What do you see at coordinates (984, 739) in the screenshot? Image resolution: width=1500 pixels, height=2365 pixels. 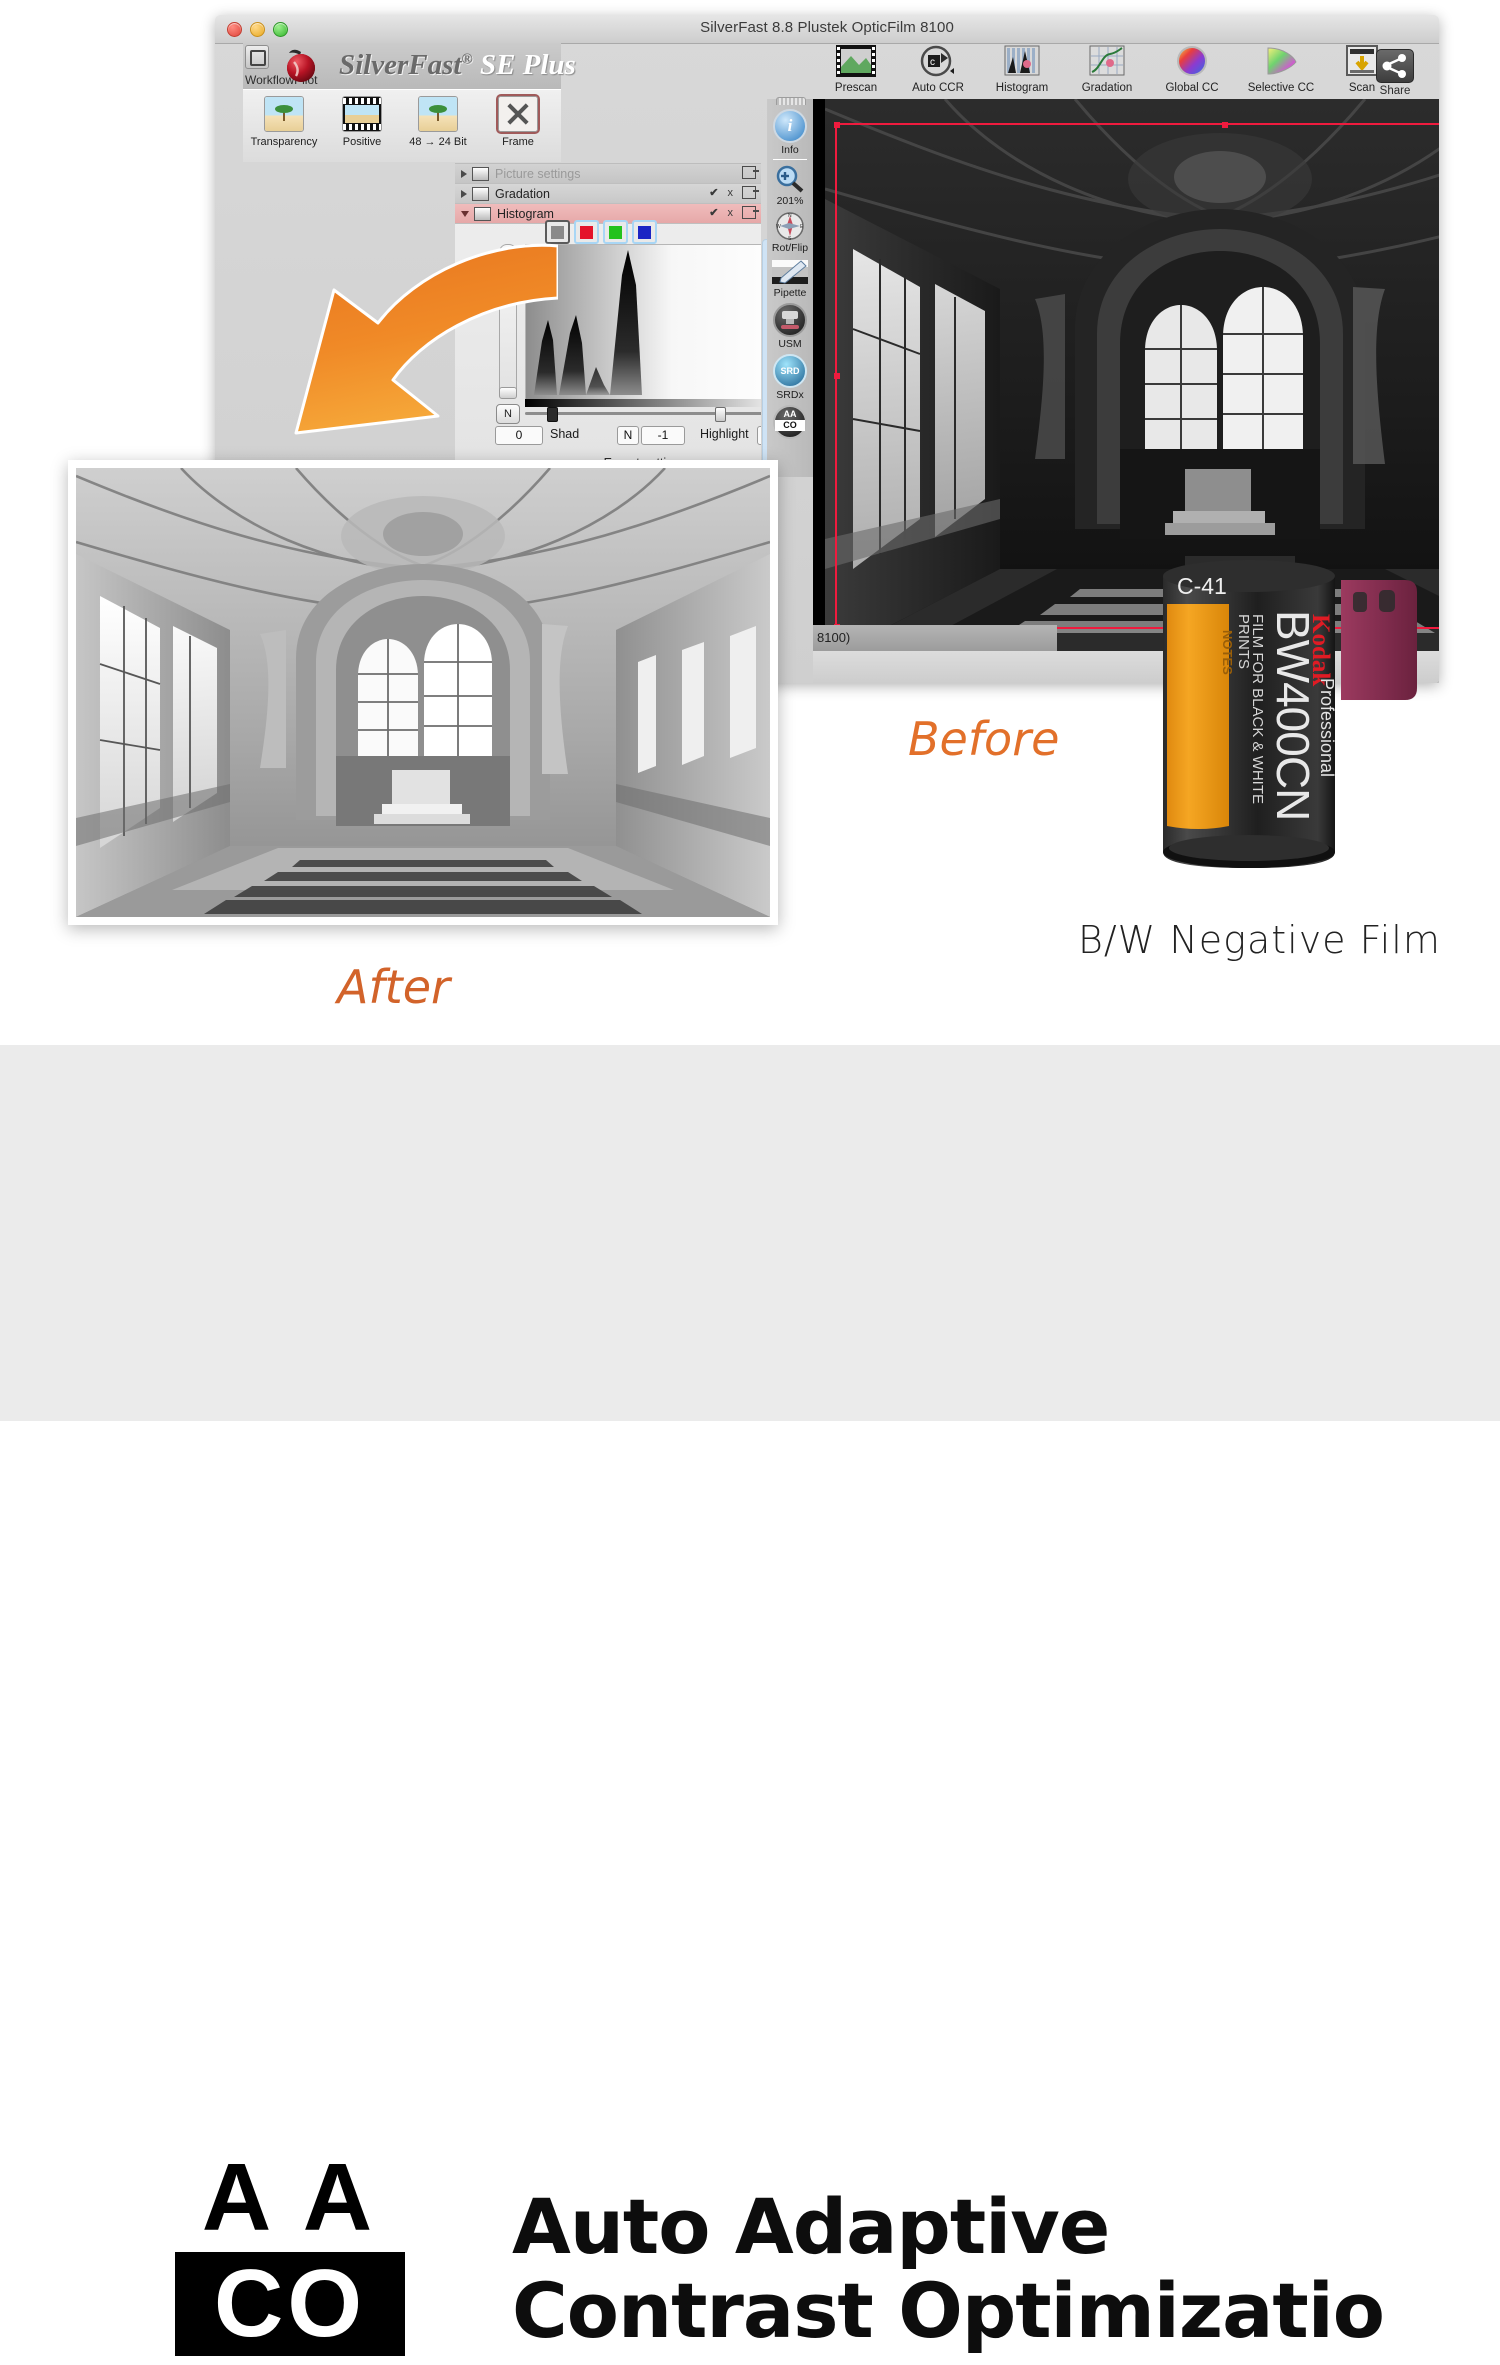 I see `before-label: Before` at bounding box center [984, 739].